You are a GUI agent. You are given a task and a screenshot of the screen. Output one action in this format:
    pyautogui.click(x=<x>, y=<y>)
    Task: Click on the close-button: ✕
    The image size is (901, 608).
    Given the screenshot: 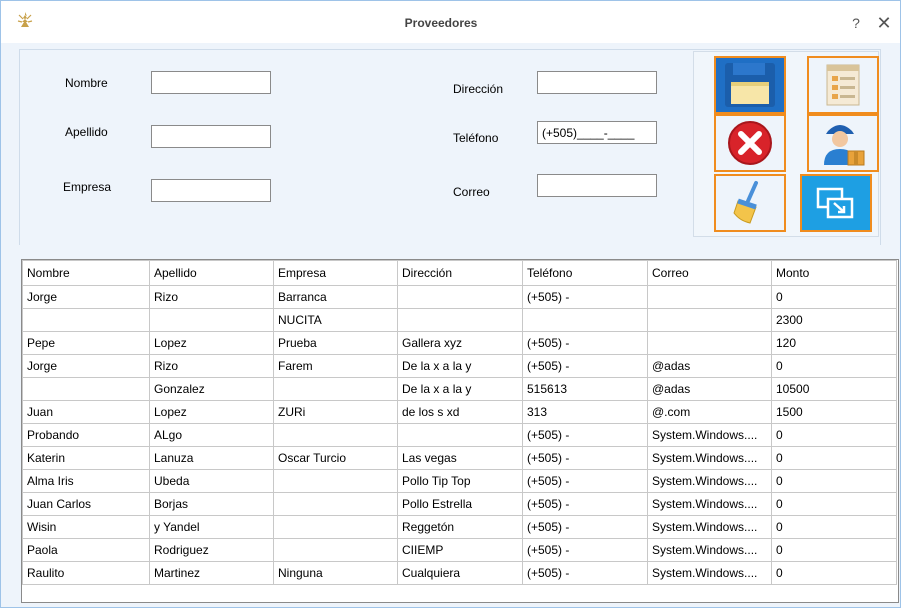 What is the action you would take?
    pyautogui.click(x=884, y=24)
    